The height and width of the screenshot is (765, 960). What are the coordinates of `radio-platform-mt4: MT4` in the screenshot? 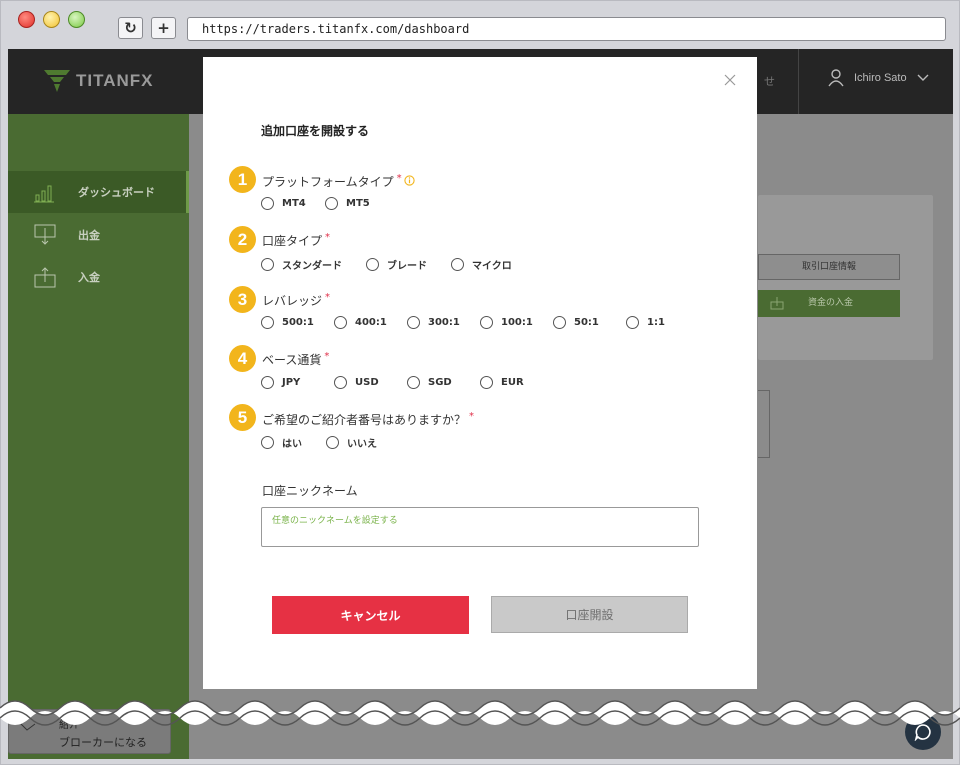 It's located at (283, 203).